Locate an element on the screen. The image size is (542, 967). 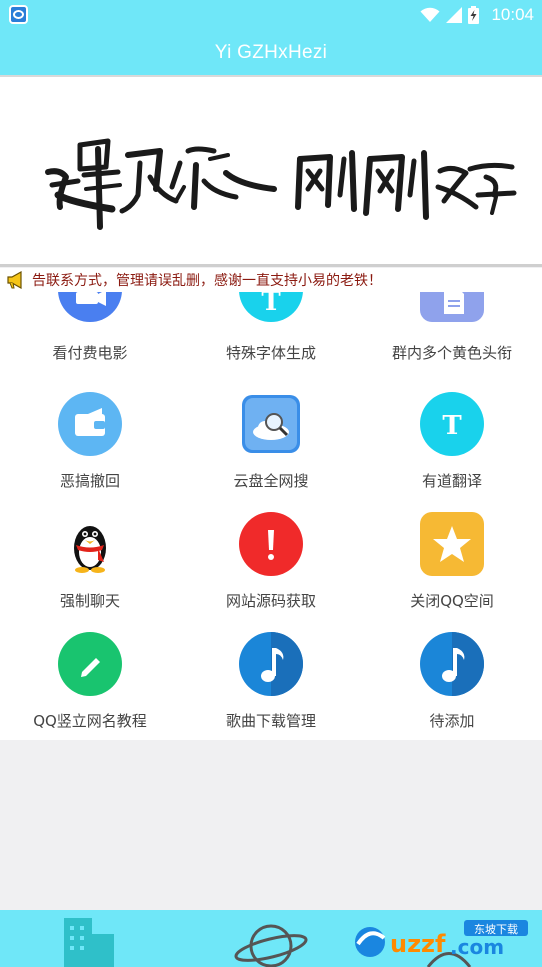
wifi-icon is located at coordinates (430, 14).